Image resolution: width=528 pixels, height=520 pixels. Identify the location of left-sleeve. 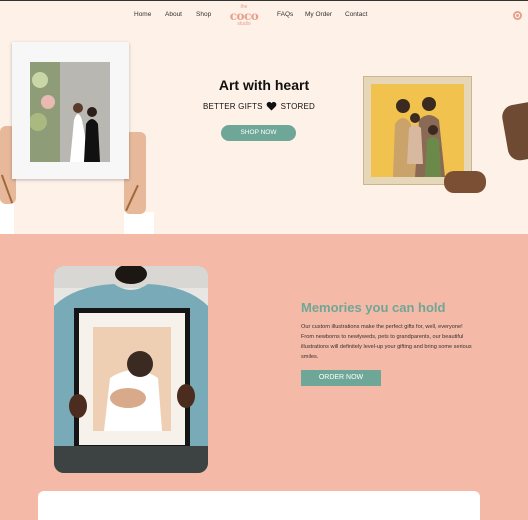
(7, 218).